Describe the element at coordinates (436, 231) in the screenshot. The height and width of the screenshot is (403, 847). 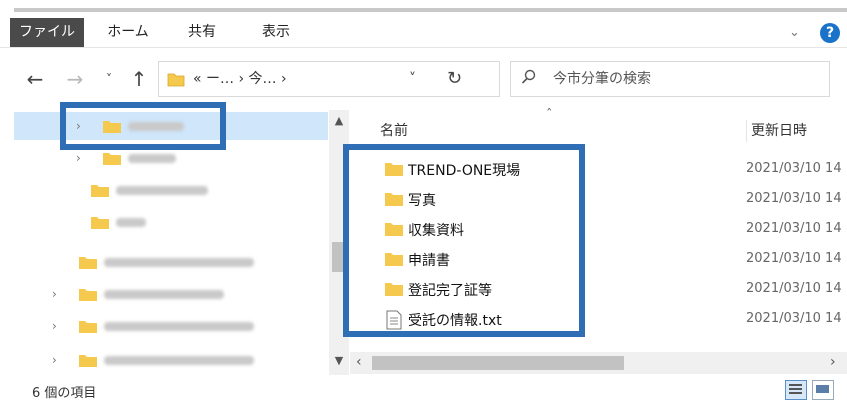
I see `file-name: 収集資料` at that location.